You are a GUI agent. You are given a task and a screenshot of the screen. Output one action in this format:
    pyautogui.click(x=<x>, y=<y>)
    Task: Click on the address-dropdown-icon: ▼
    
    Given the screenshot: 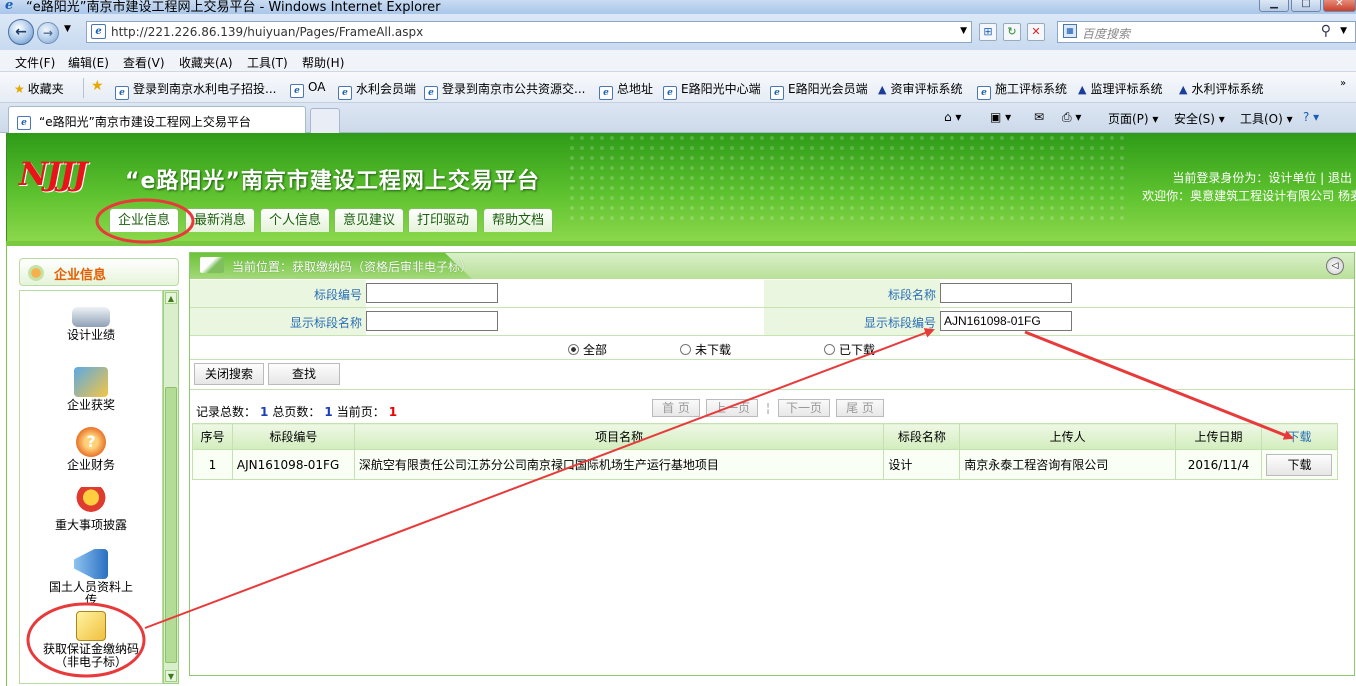 What is the action you would take?
    pyautogui.click(x=963, y=31)
    